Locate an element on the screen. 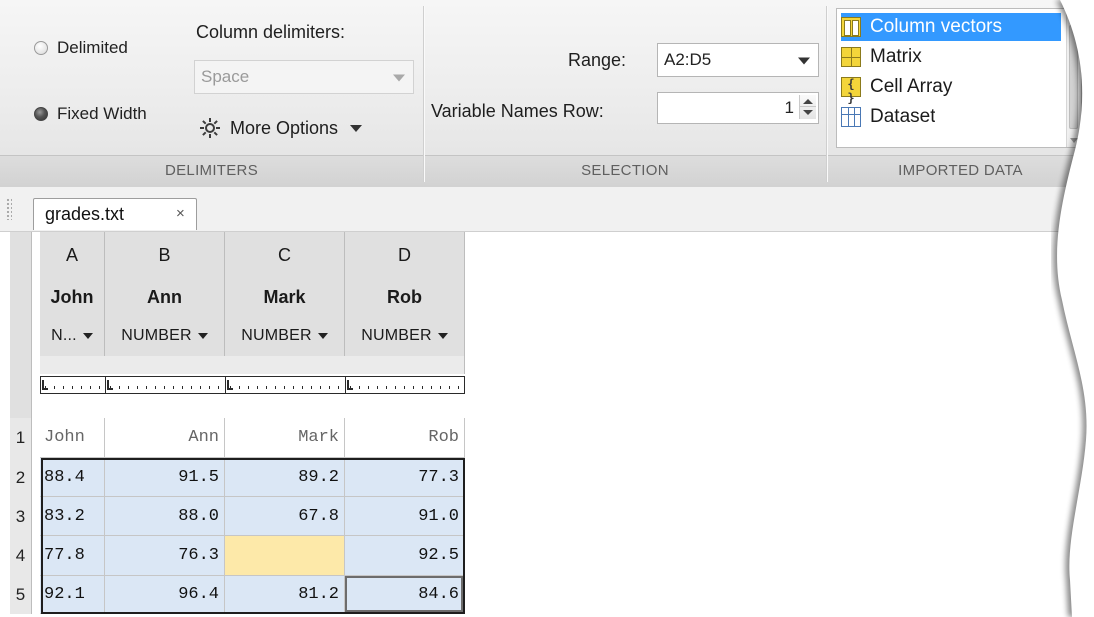 Image resolution: width=1094 pixels, height=617 pixels. table-cell: 77.3 is located at coordinates (405, 477).